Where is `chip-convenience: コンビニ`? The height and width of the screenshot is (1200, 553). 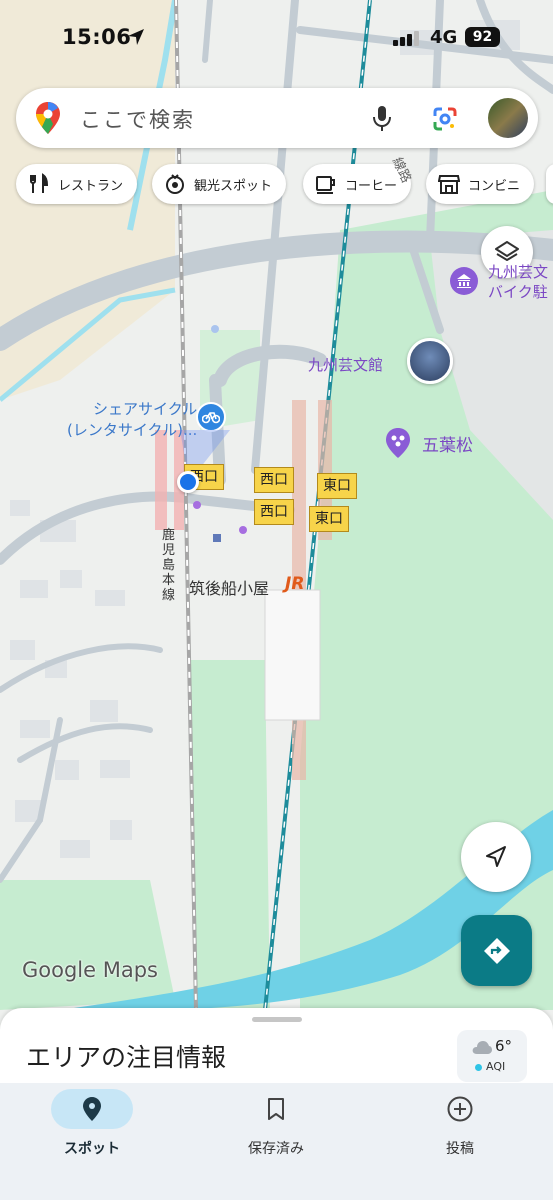 chip-convenience: コンビニ is located at coordinates (480, 184).